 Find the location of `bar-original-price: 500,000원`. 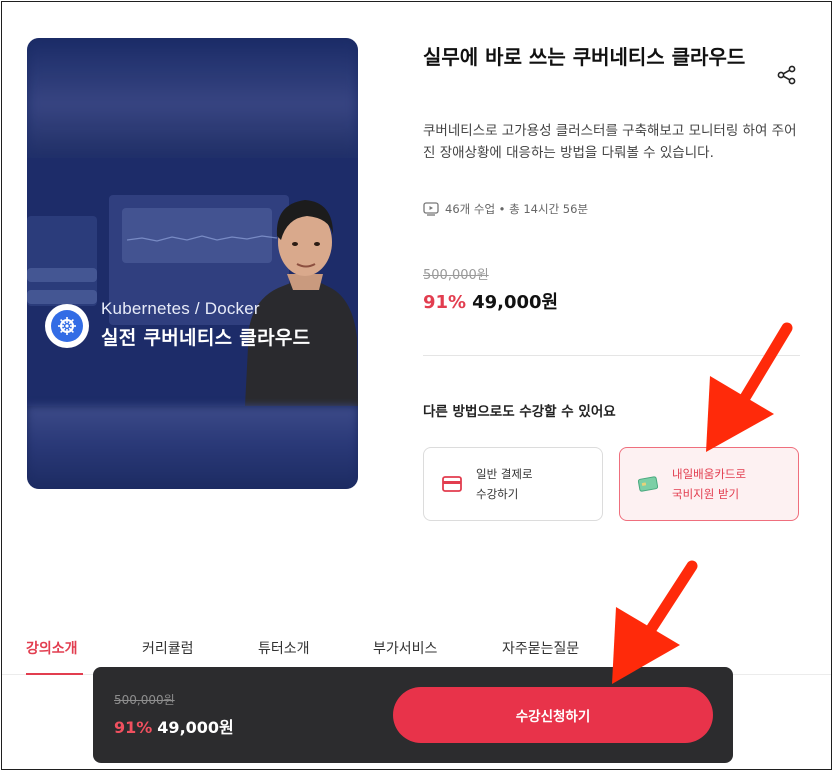

bar-original-price: 500,000원 is located at coordinates (144, 700).